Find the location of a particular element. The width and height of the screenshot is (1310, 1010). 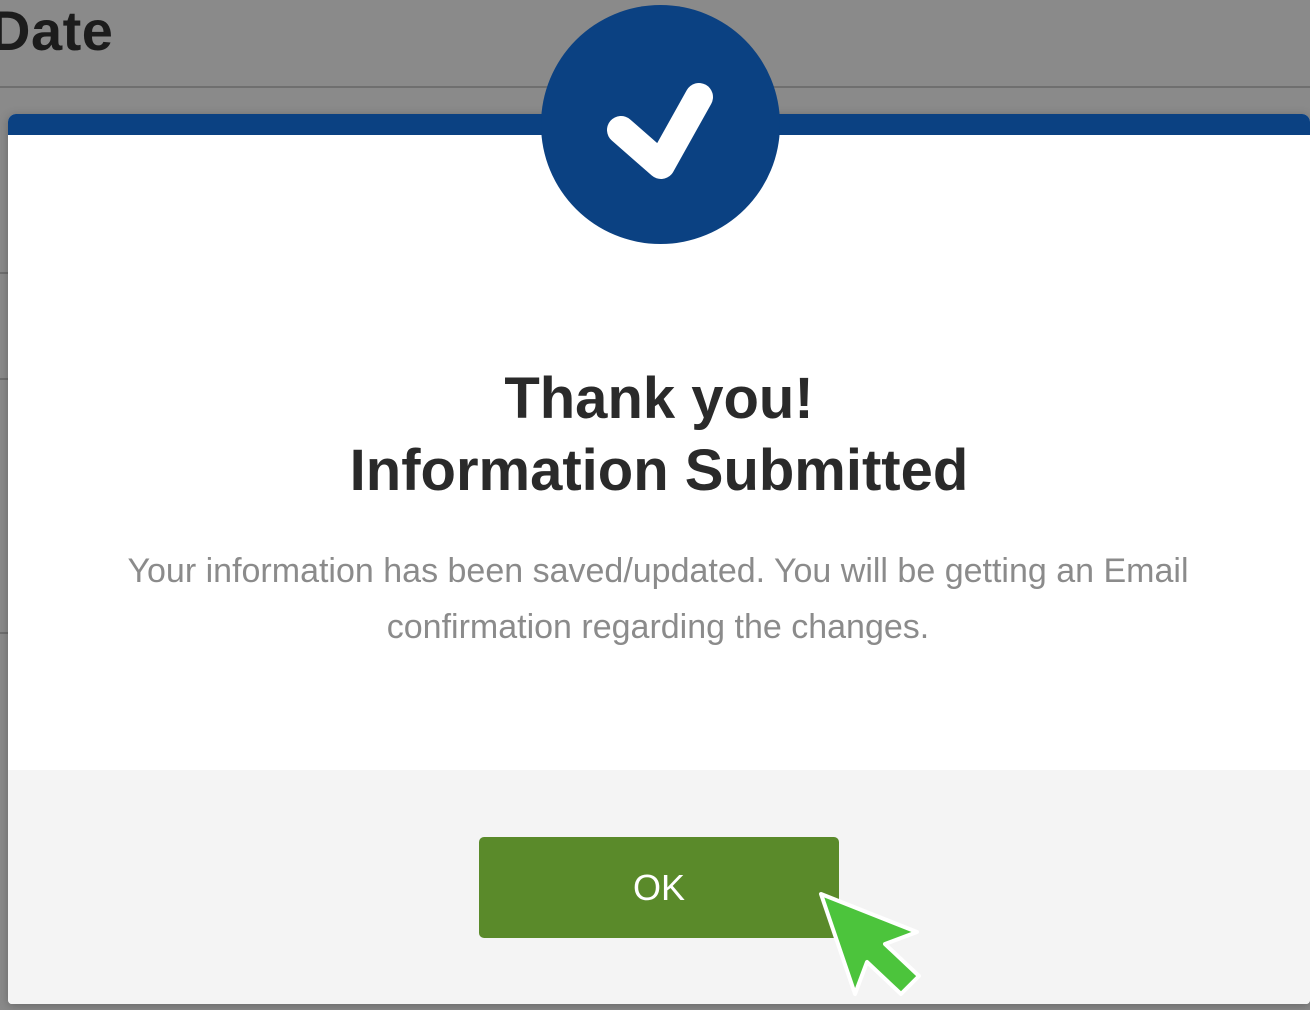

ok-button: OK is located at coordinates (659, 887).